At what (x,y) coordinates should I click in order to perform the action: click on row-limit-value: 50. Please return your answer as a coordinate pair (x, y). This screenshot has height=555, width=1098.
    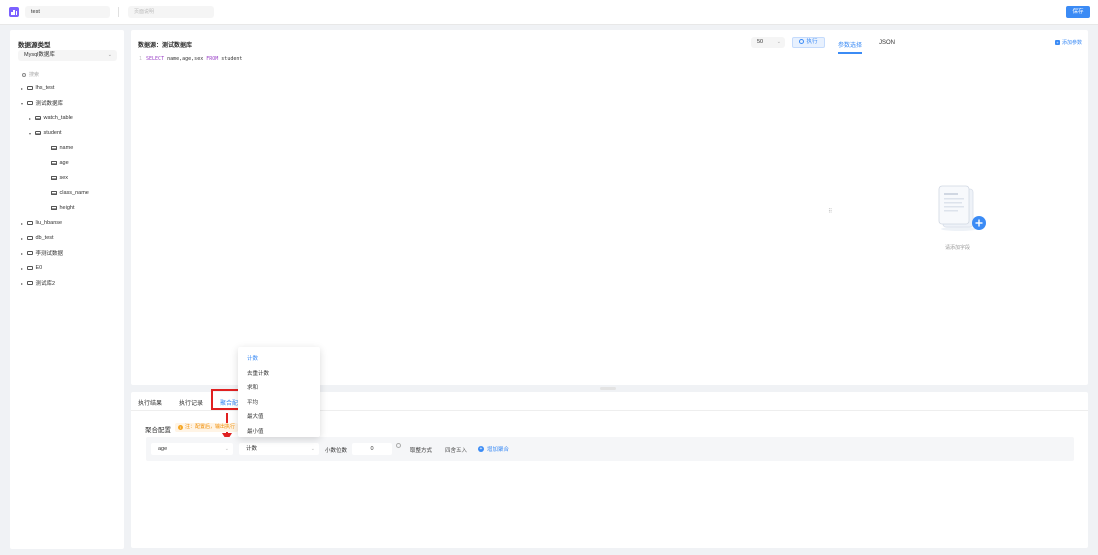
    Looking at the image, I should click on (760, 42).